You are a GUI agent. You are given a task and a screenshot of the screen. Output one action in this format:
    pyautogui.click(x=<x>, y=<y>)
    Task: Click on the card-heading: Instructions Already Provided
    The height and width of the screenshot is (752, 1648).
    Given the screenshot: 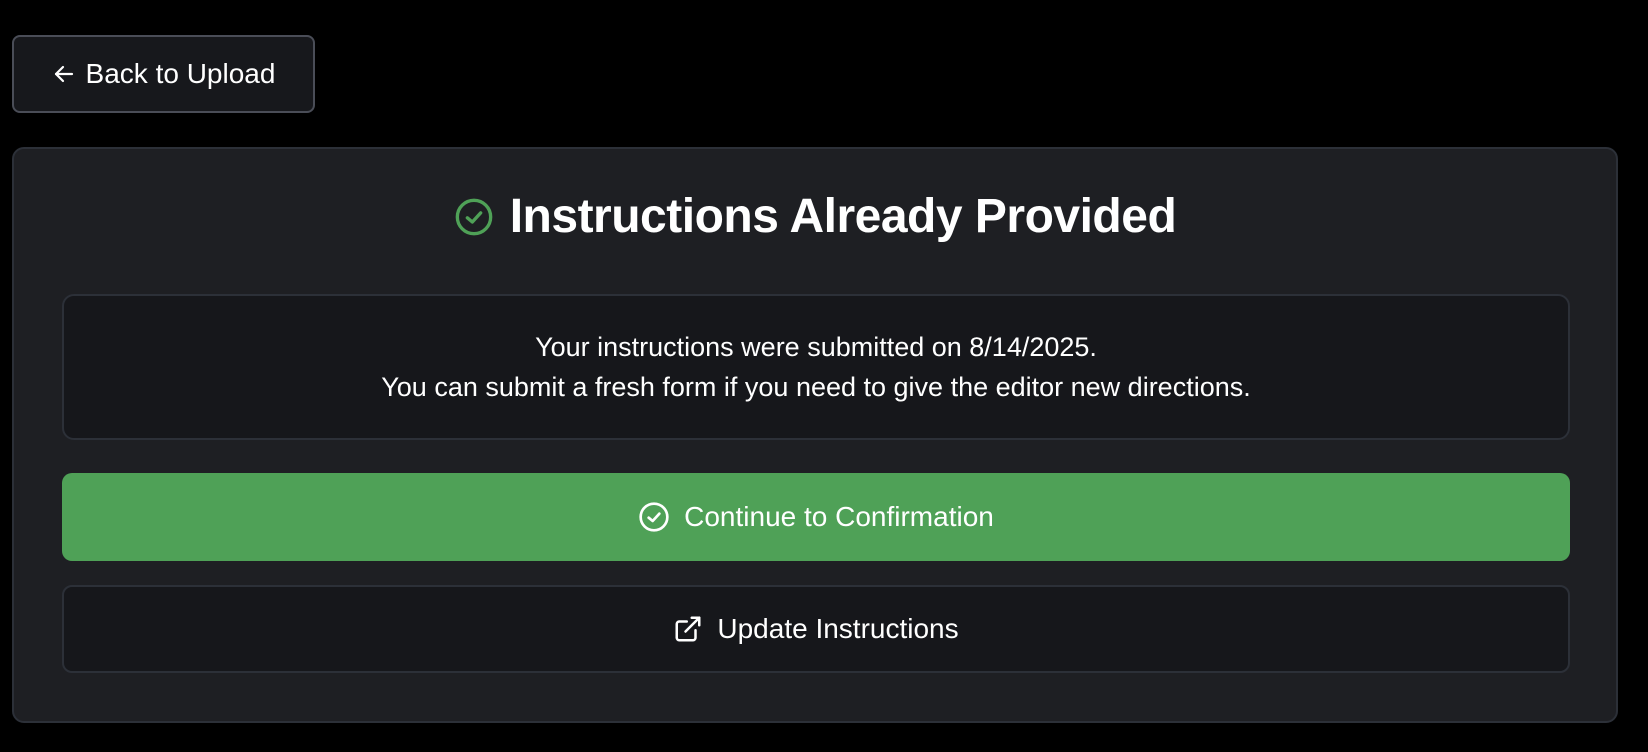 What is the action you would take?
    pyautogui.click(x=815, y=216)
    